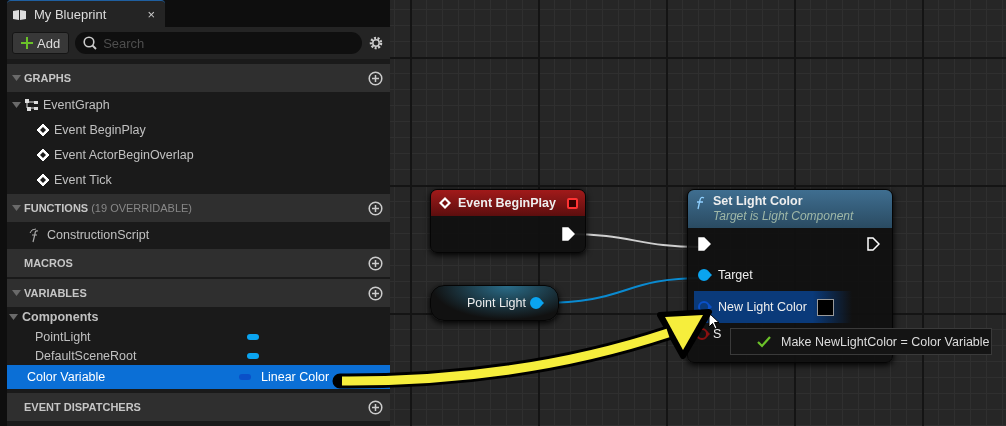 The height and width of the screenshot is (426, 1006). I want to click on node-title: Set Light Color, so click(758, 201).